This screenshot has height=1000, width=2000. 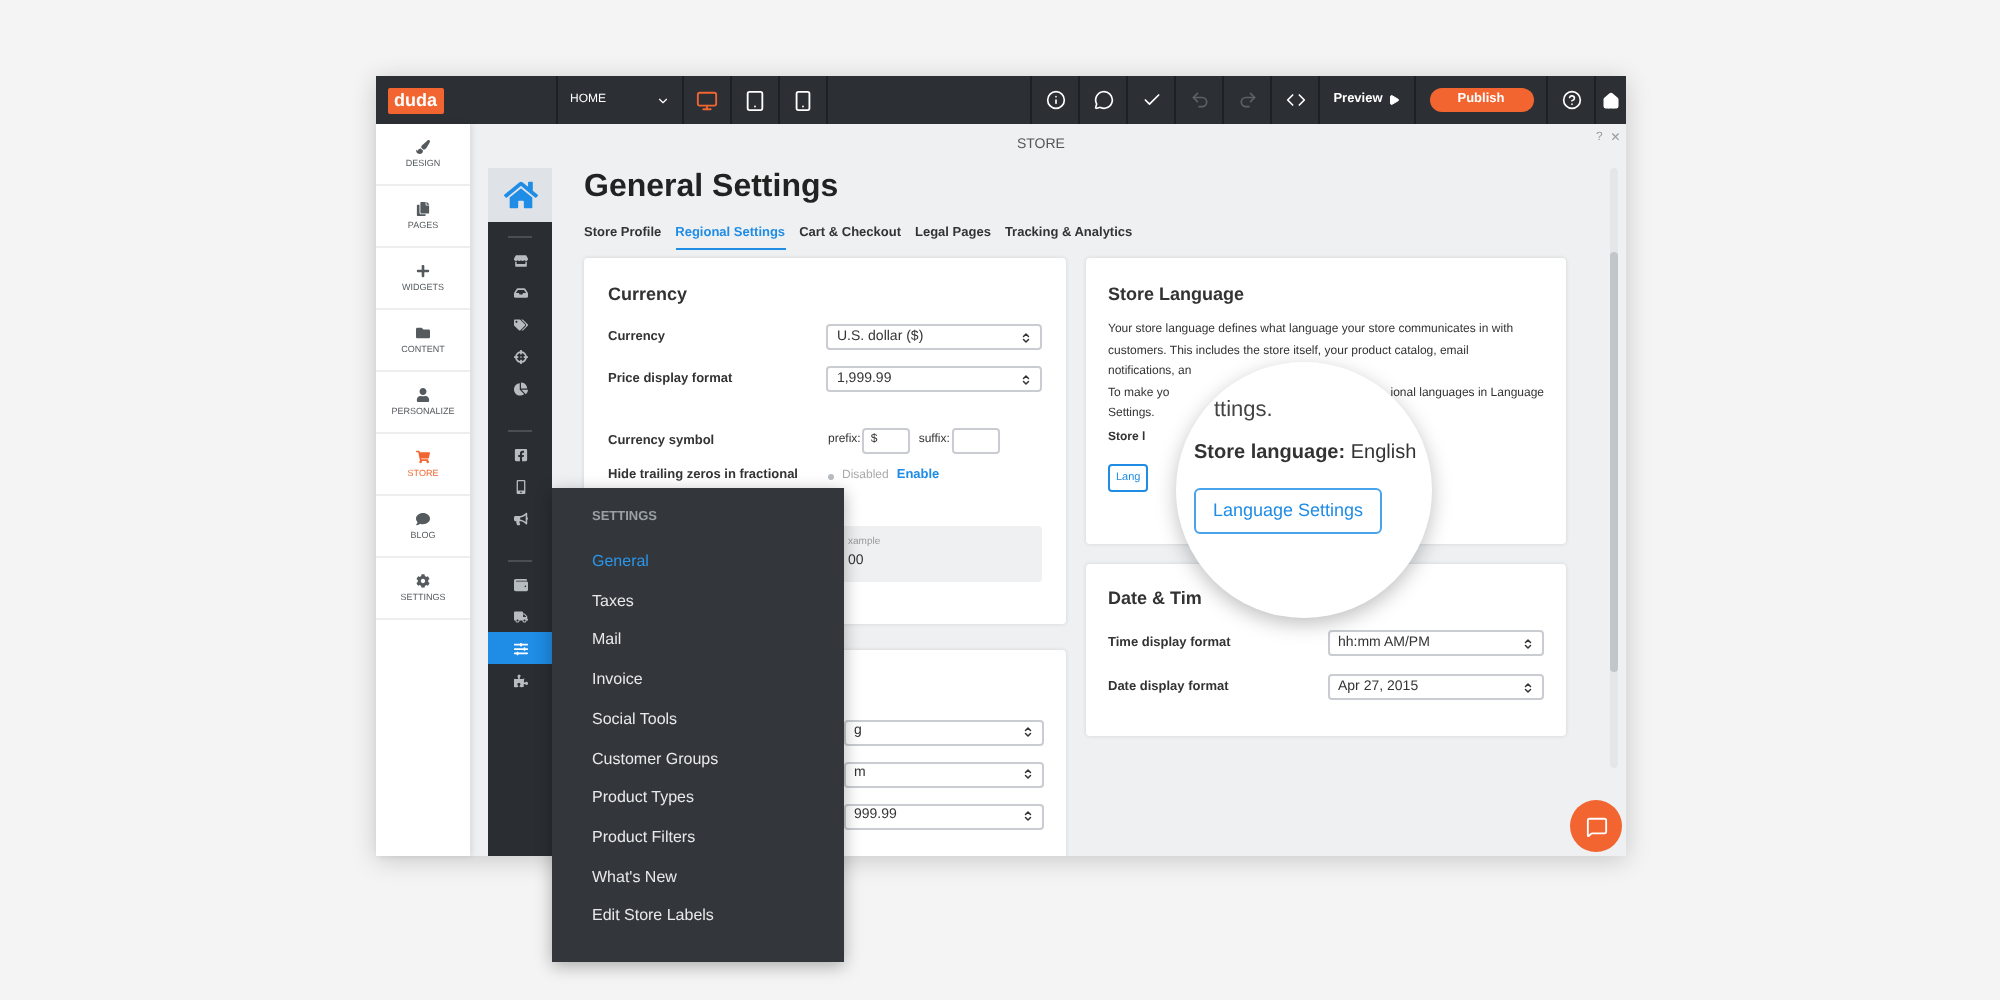 What do you see at coordinates (663, 100) in the screenshot?
I see `caret-icon` at bounding box center [663, 100].